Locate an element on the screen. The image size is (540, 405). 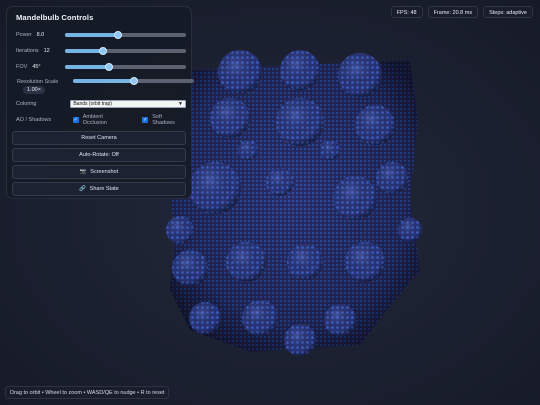
auto-rotate-button: Auto-Rotate: Off is located at coordinates (99, 155).